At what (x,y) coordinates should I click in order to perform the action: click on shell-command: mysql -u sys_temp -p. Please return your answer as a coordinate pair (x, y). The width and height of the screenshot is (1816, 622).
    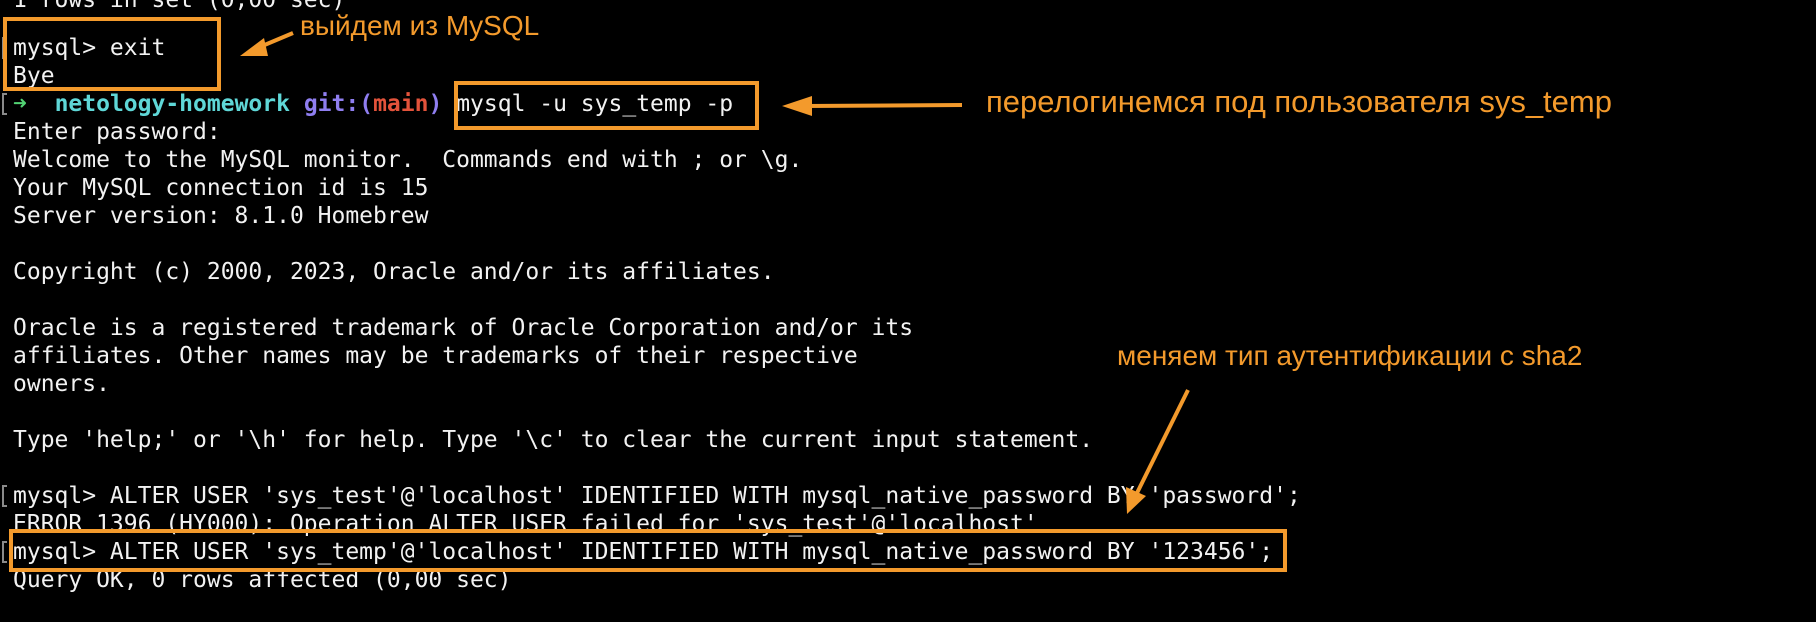
    Looking at the image, I should click on (595, 104).